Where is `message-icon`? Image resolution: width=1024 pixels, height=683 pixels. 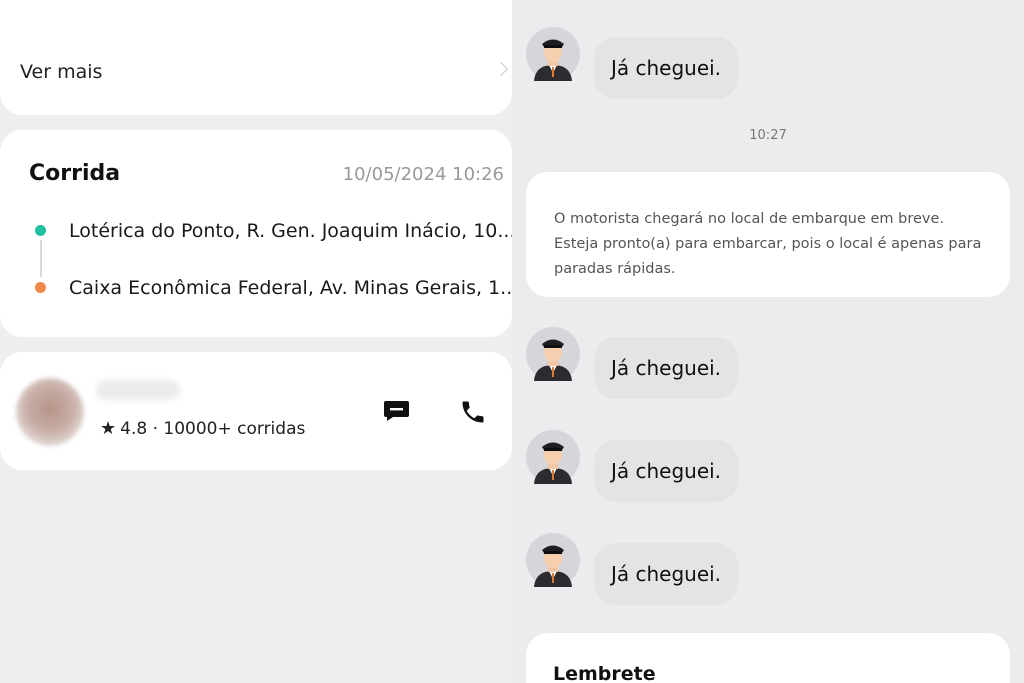 message-icon is located at coordinates (396, 411).